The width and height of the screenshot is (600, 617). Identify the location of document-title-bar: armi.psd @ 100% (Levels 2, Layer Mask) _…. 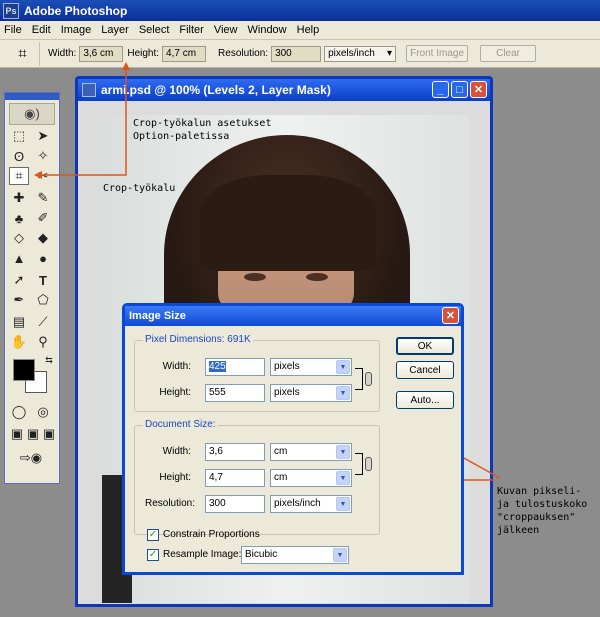
(284, 90).